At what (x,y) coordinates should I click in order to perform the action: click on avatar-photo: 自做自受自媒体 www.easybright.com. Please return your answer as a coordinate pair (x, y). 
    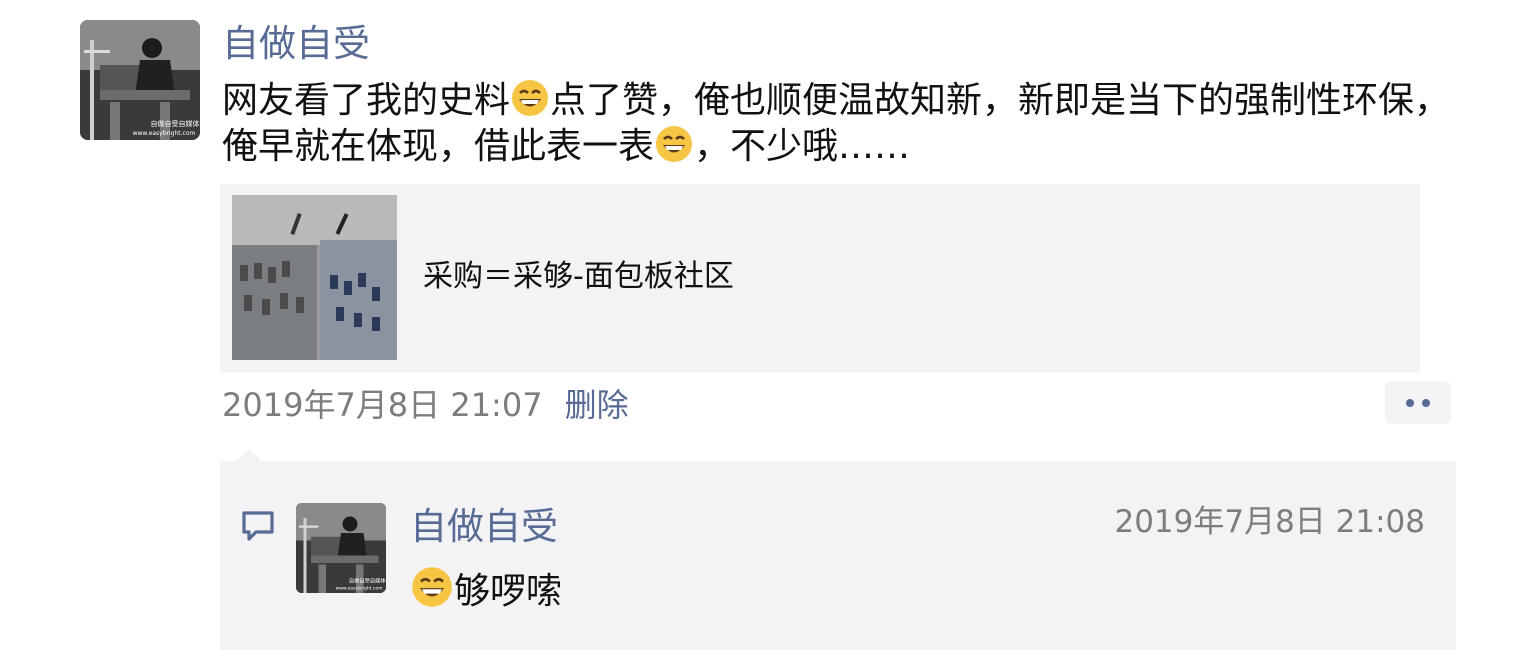
    Looking at the image, I should click on (140, 80).